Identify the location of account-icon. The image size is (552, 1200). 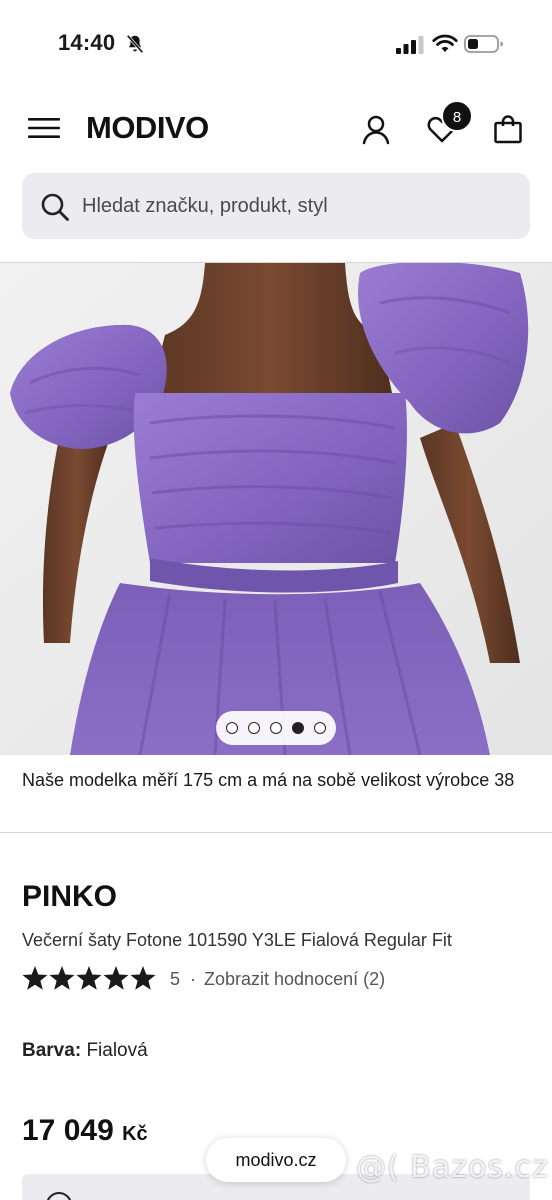
(376, 129).